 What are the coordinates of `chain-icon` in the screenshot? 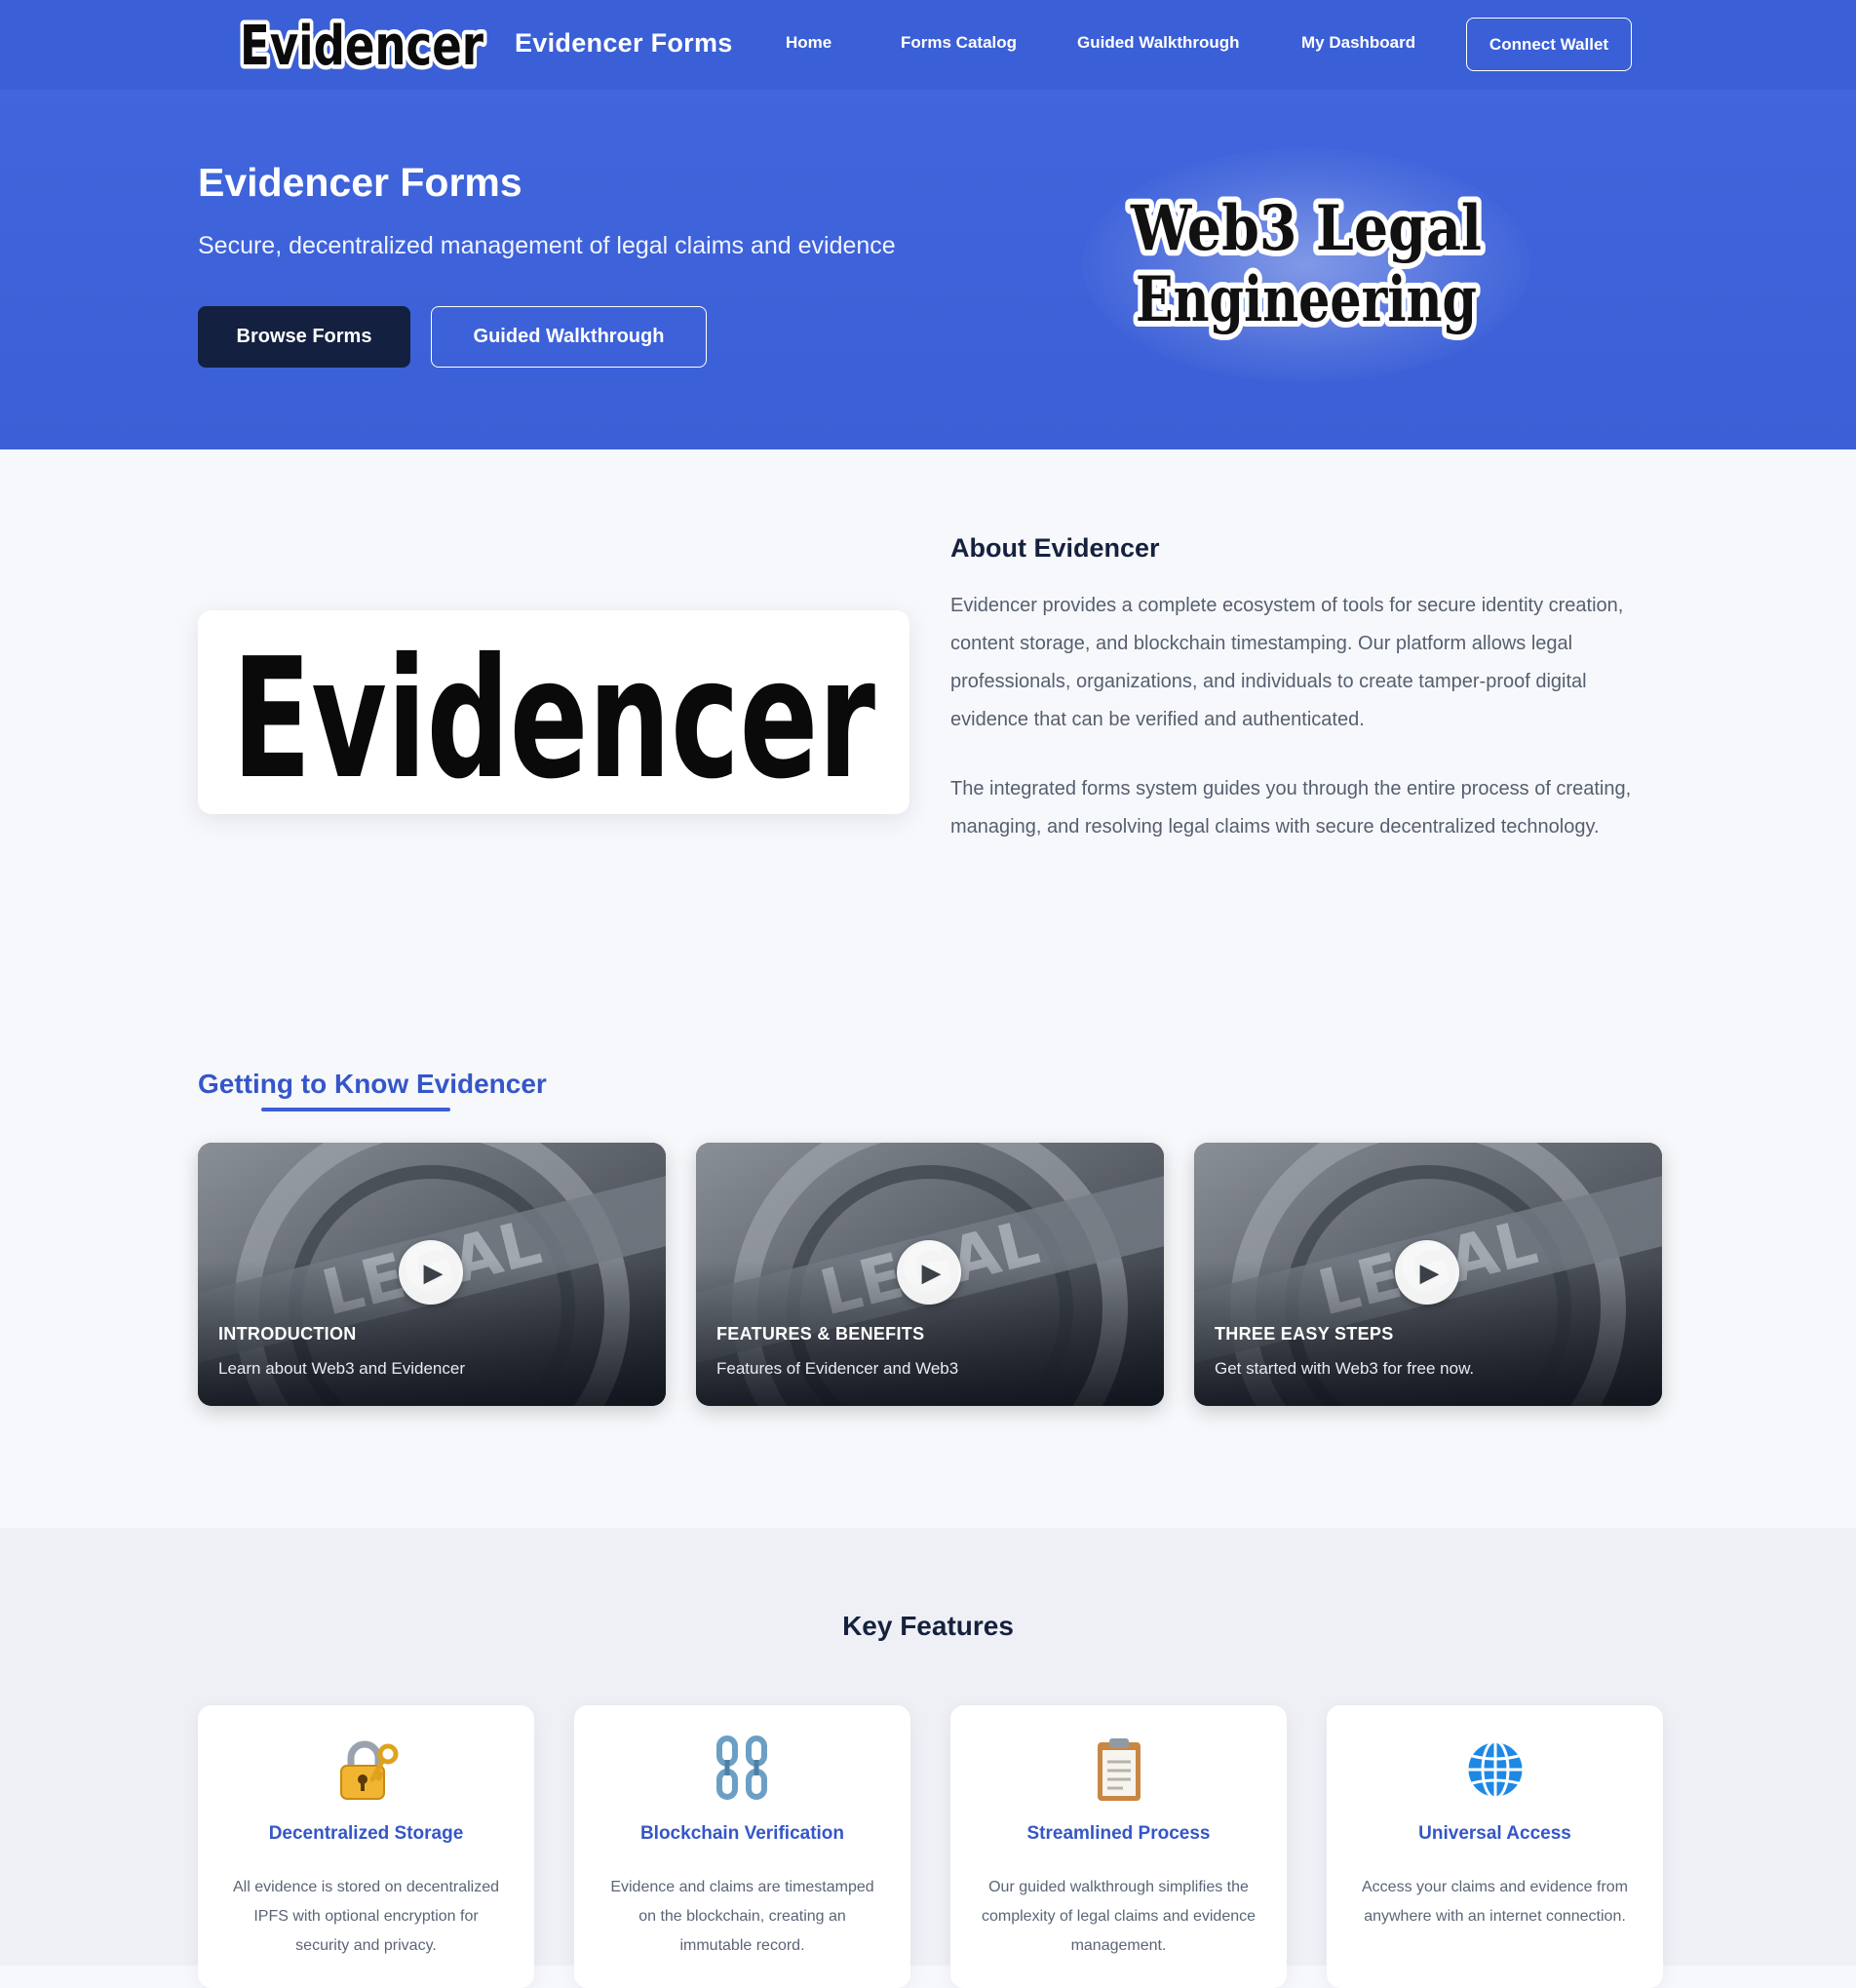 It's located at (742, 1770).